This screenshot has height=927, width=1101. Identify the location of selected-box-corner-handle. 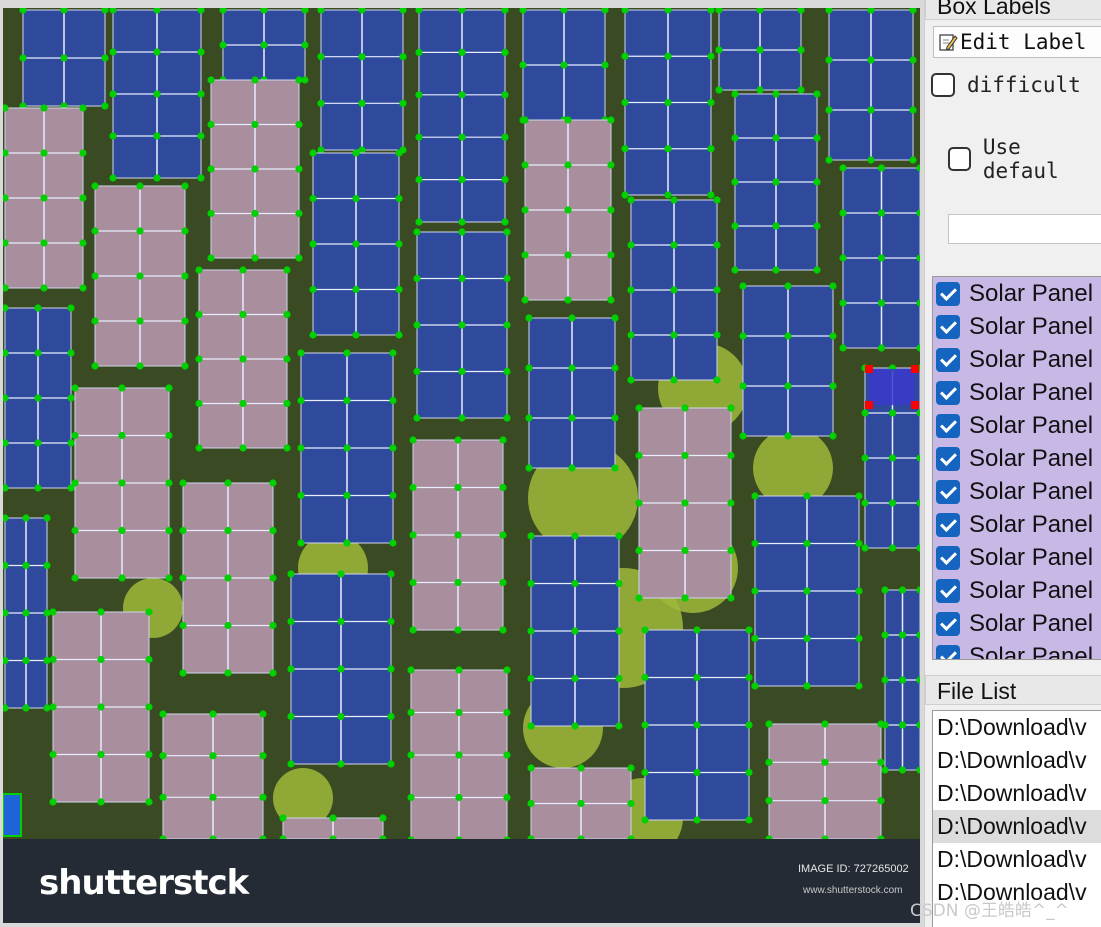
(869, 405).